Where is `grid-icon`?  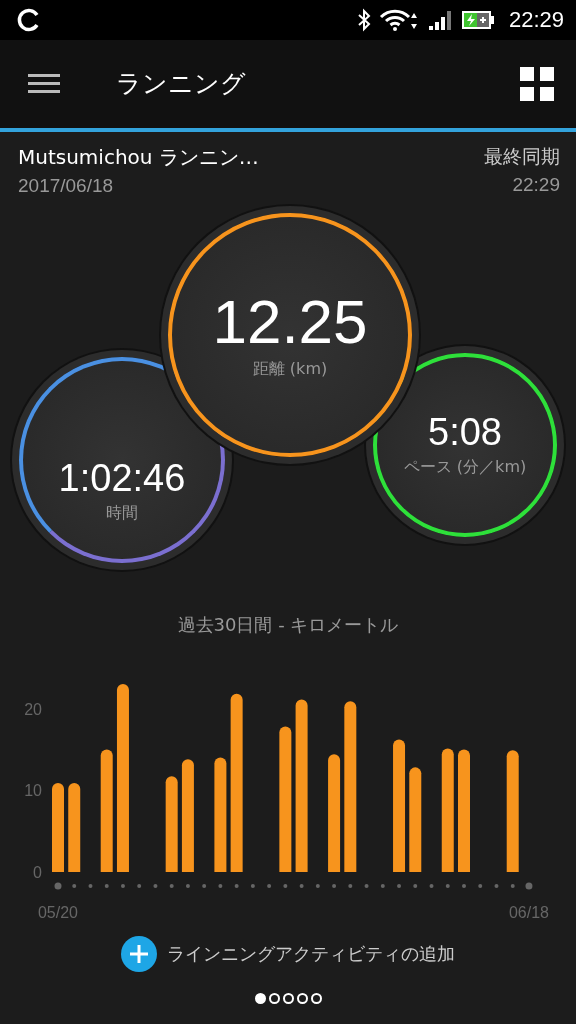
grid-icon is located at coordinates (537, 83).